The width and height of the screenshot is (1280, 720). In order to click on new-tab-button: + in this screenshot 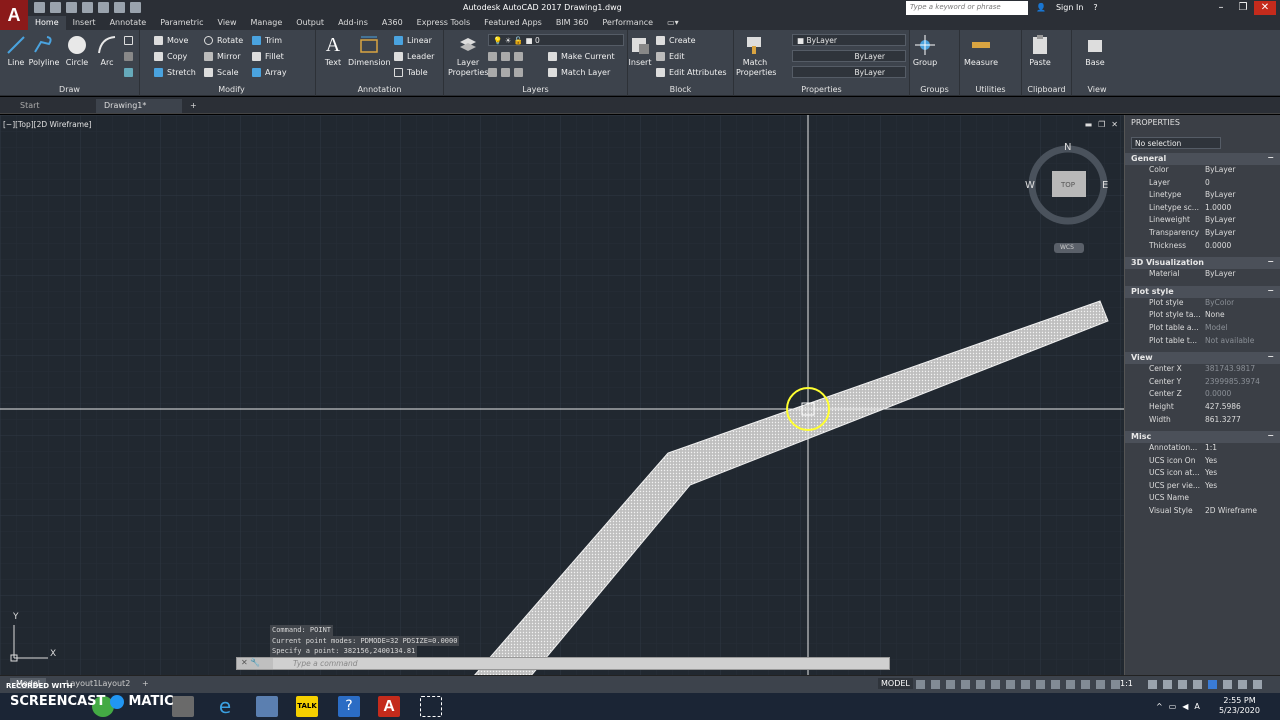, I will do `click(193, 106)`.